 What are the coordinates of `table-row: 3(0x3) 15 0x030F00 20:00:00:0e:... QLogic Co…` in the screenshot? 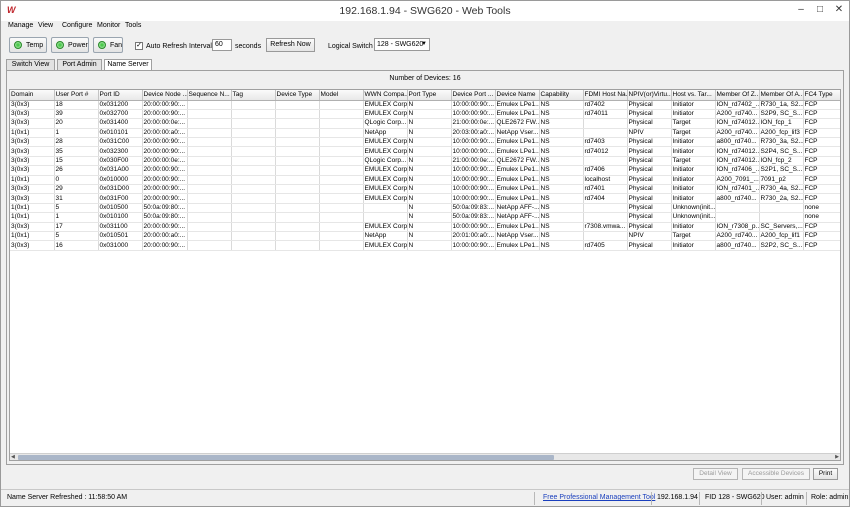 It's located at (425, 161).